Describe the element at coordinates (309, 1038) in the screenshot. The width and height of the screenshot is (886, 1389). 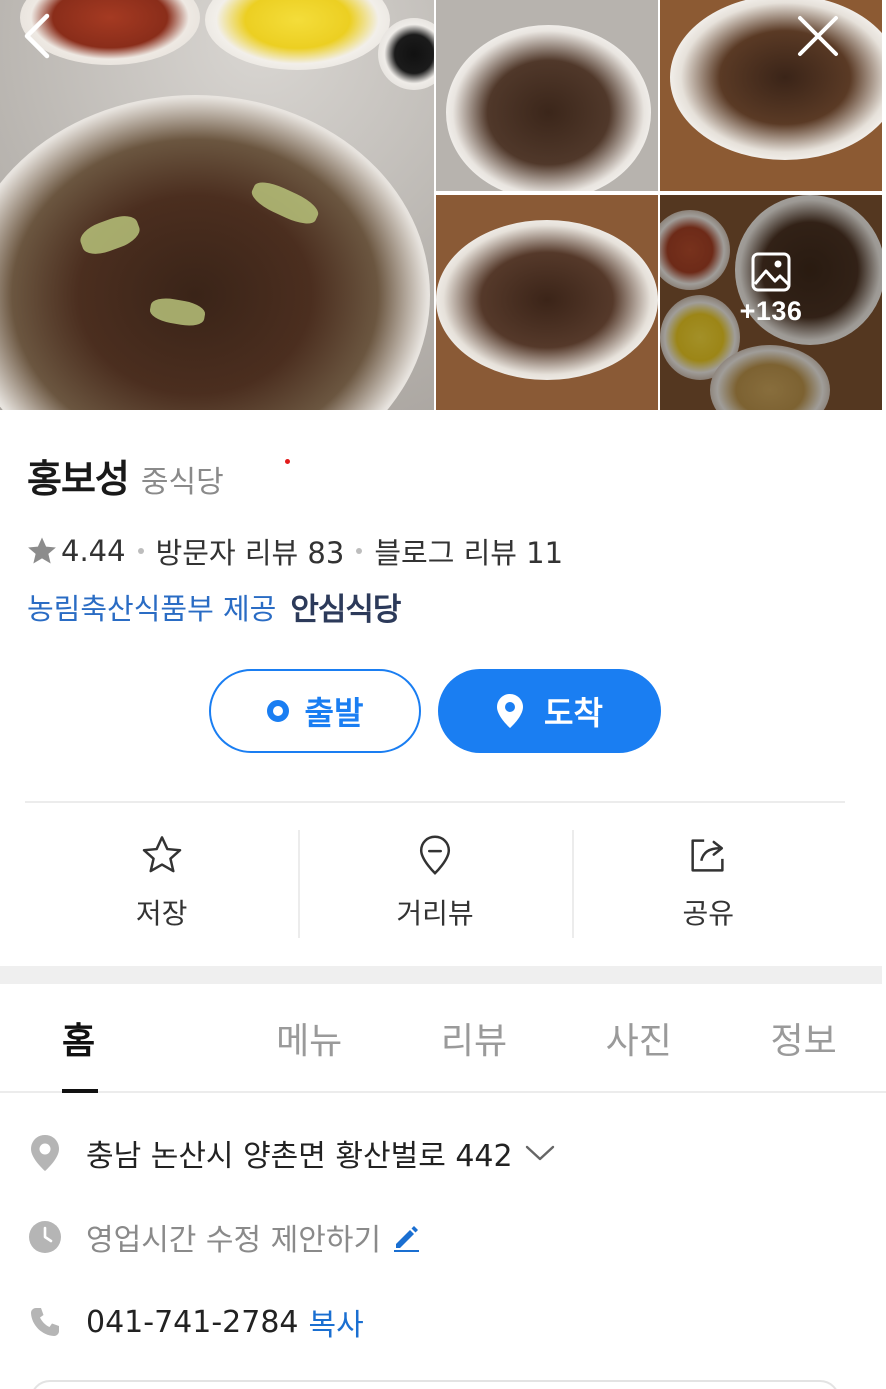
I see `tab-menu: 메뉴` at that location.